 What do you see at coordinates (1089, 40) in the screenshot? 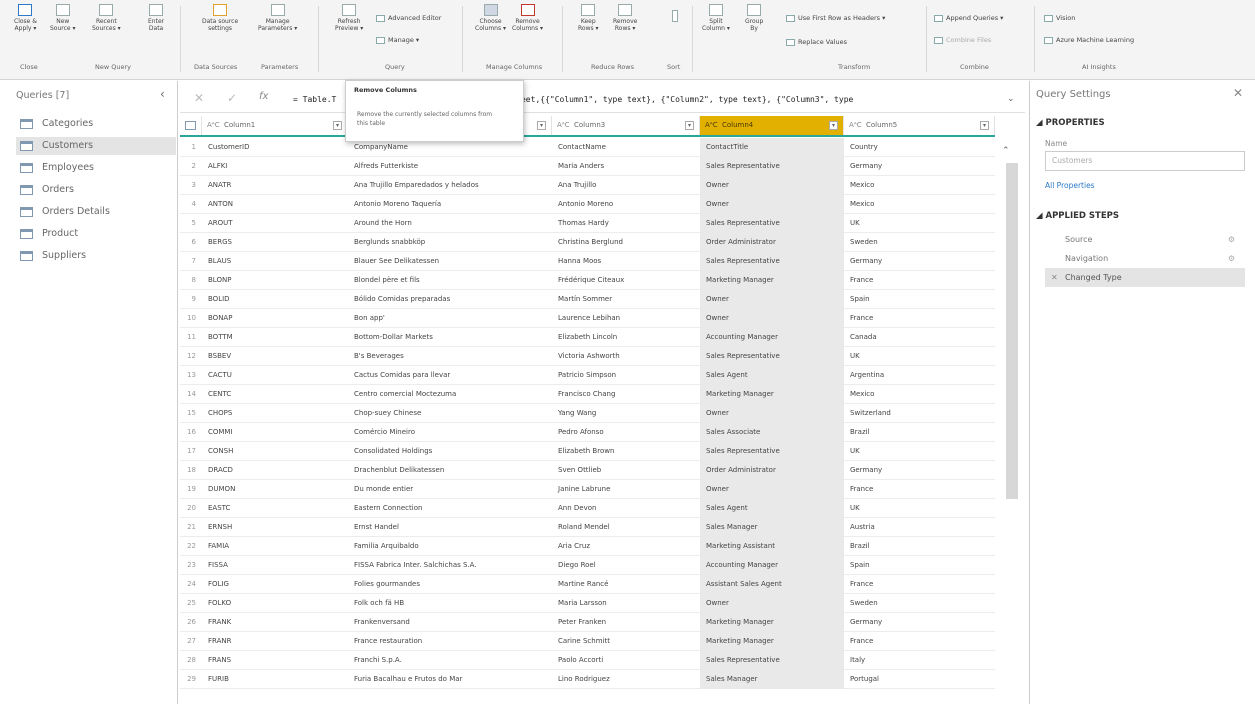
I see `azure-ml-button: Azure Machine Learning` at bounding box center [1089, 40].